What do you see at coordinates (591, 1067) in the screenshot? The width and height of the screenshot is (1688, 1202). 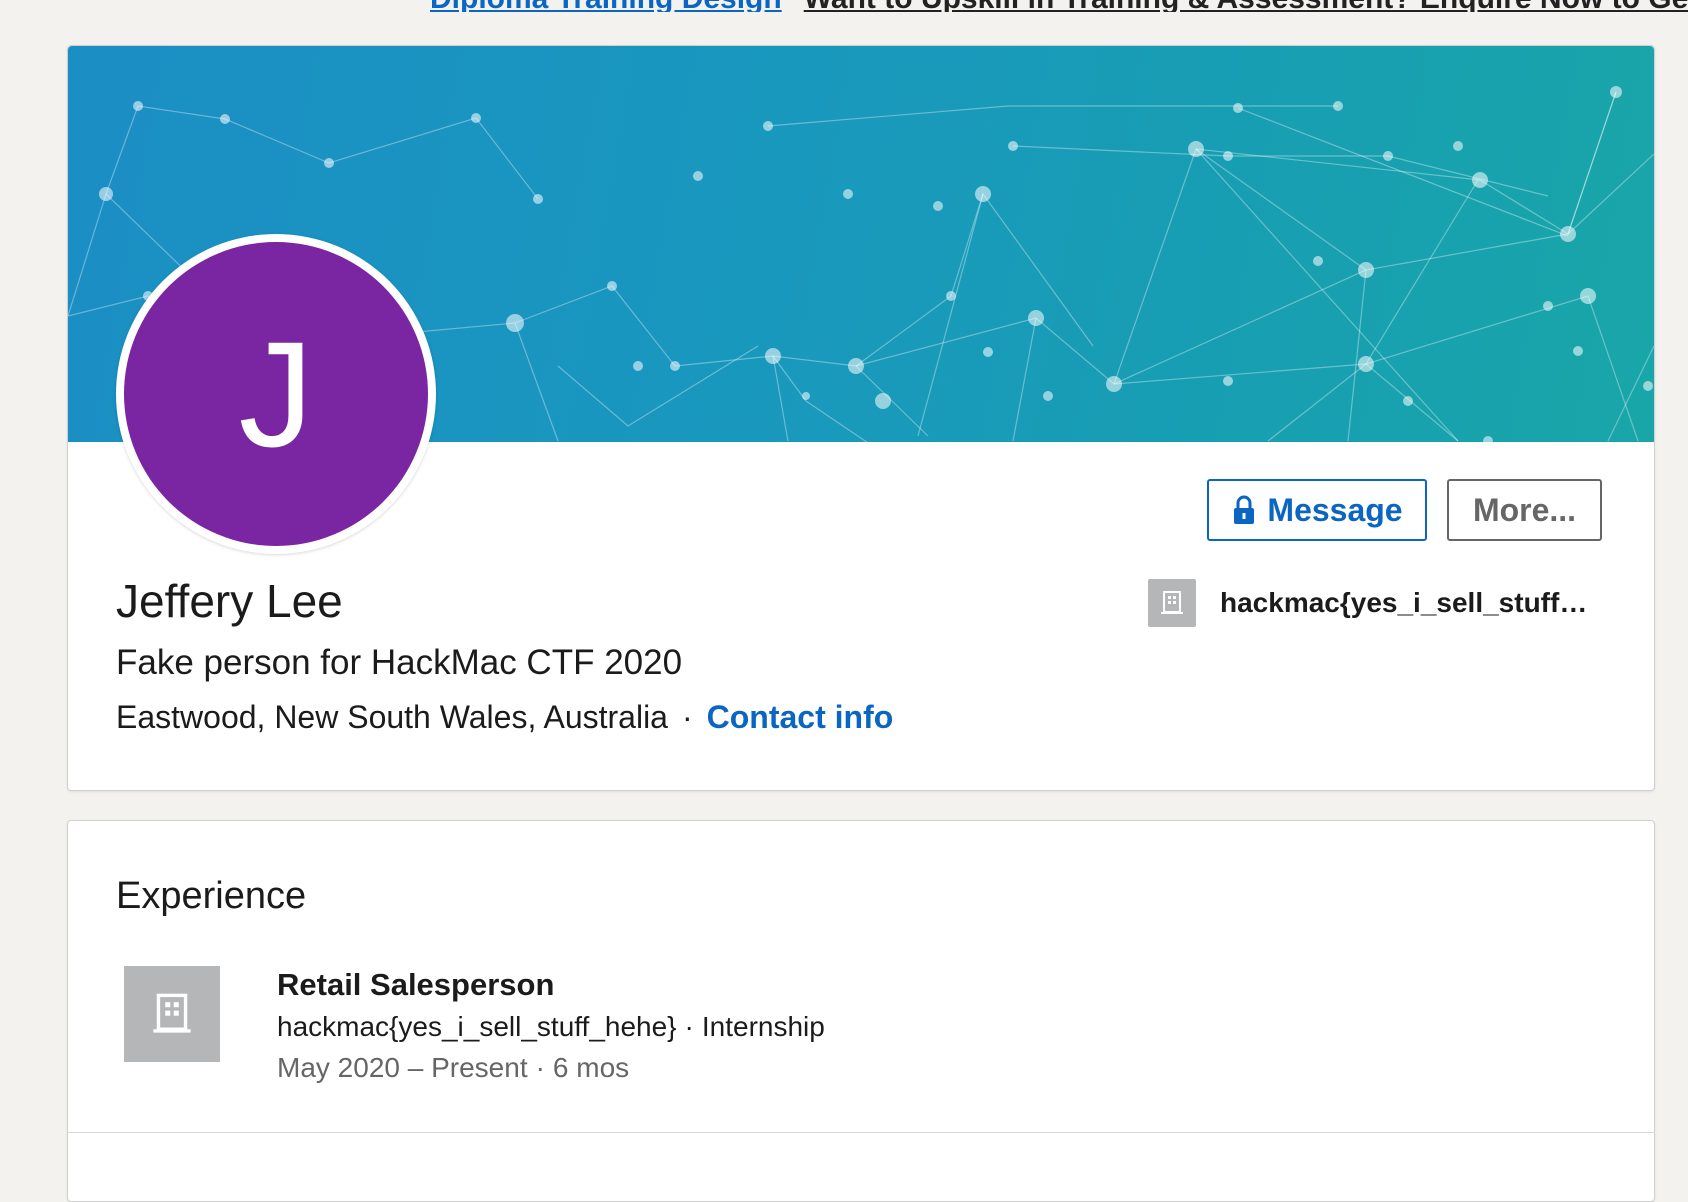 I see `experience-duration: 6 mos` at bounding box center [591, 1067].